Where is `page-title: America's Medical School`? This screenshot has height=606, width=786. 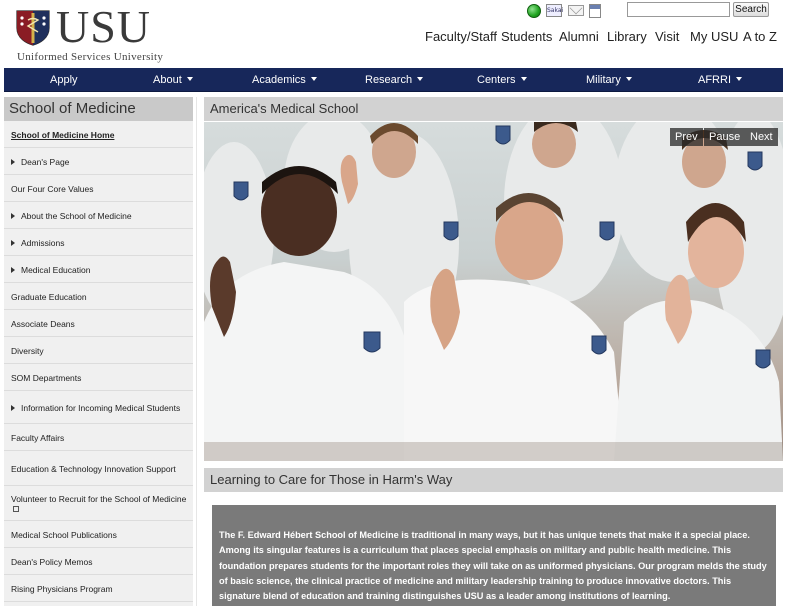
page-title: America's Medical School is located at coordinates (493, 109).